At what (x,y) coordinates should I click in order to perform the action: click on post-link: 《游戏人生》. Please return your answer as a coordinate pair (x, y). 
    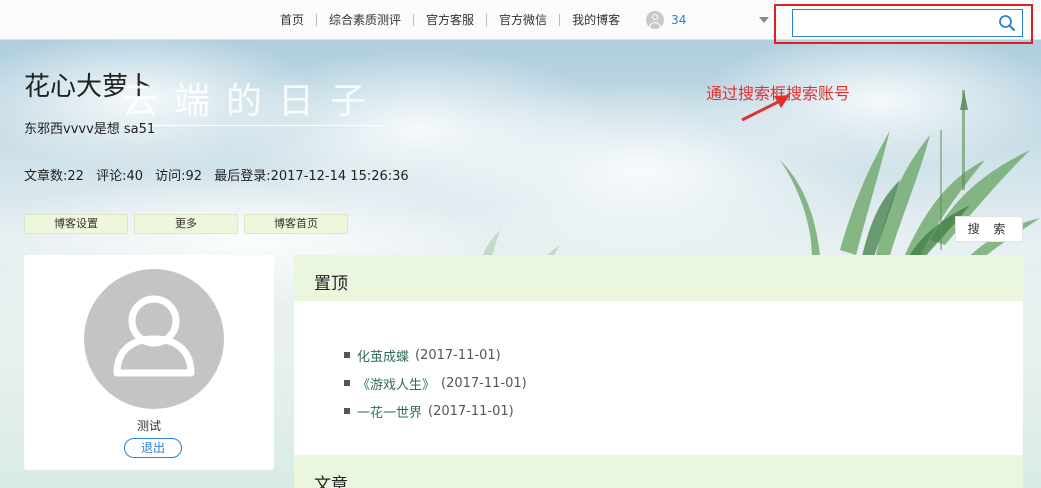
    Looking at the image, I should click on (396, 383).